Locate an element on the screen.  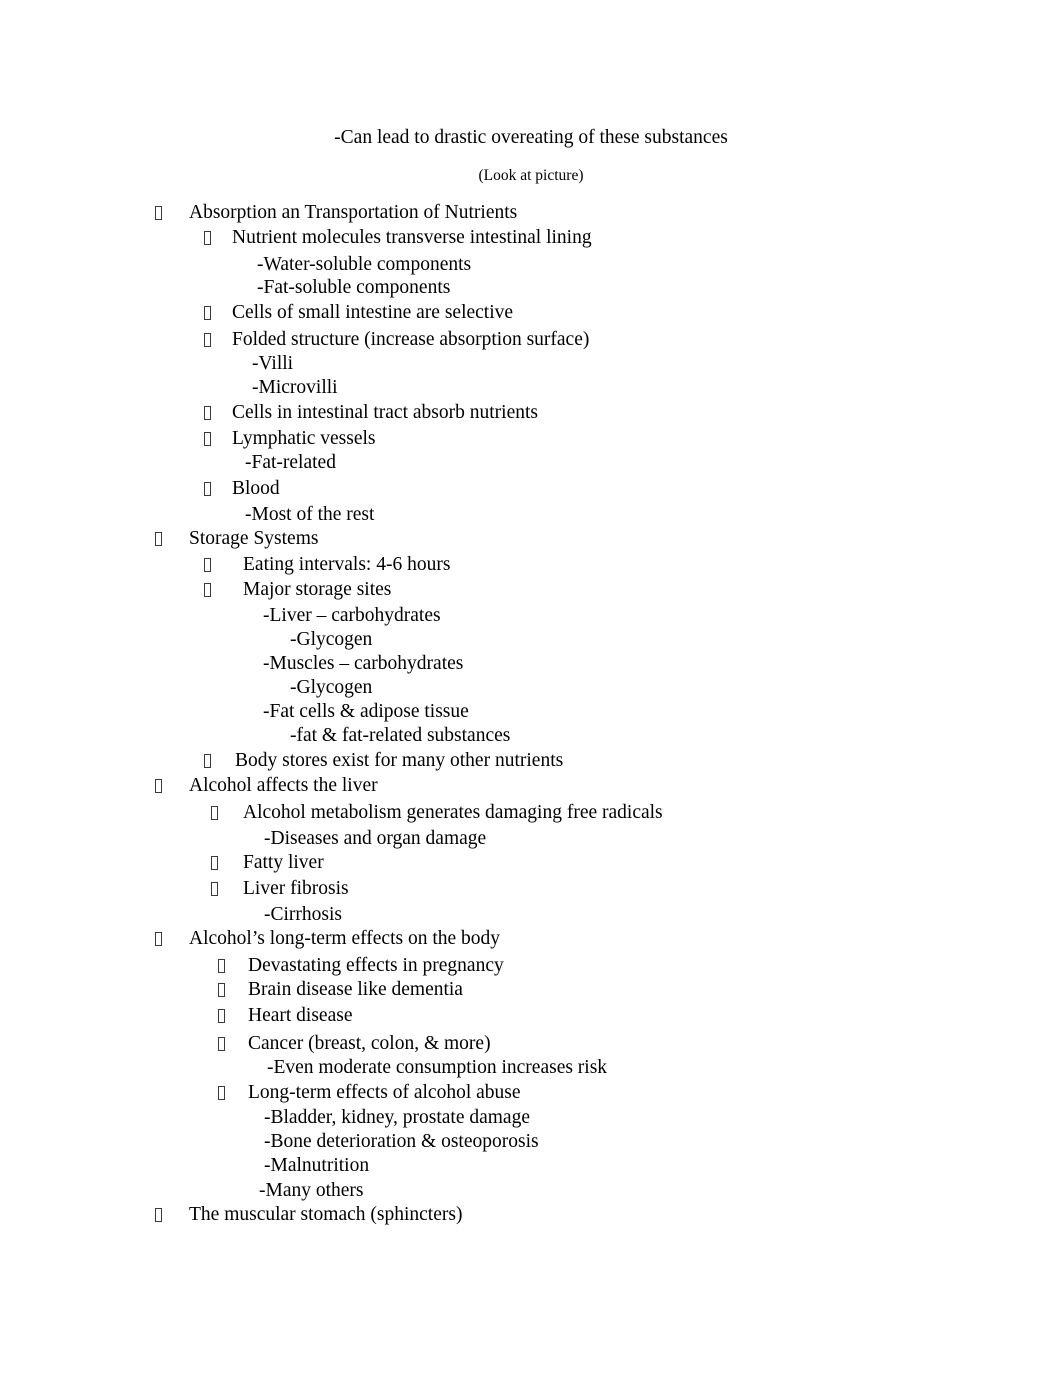
outline-item-pregnancy-effects: Devastating effects in pregnancy is located at coordinates (376, 965).